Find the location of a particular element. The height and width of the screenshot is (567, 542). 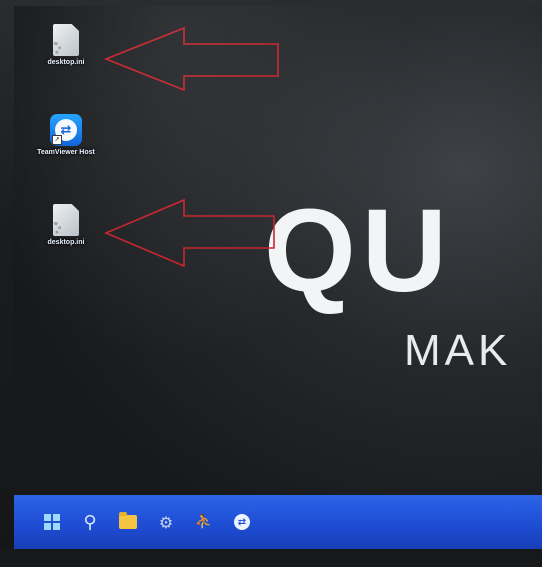

start-button is located at coordinates (52, 522).